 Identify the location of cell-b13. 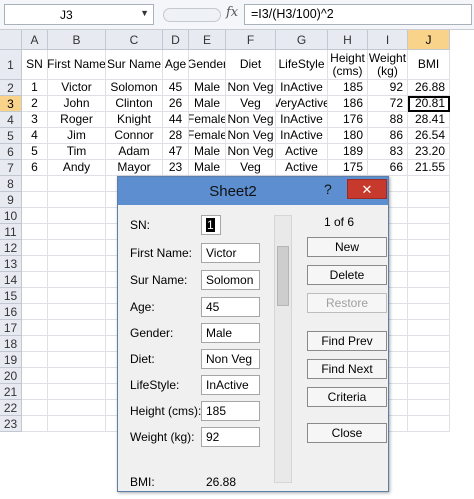
(77, 264).